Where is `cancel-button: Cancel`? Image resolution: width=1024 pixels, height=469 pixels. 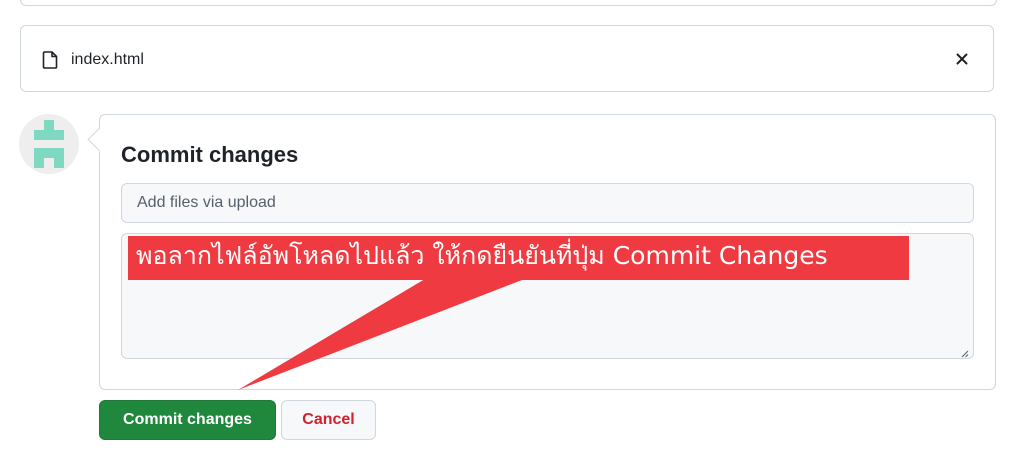
cancel-button: Cancel is located at coordinates (328, 420).